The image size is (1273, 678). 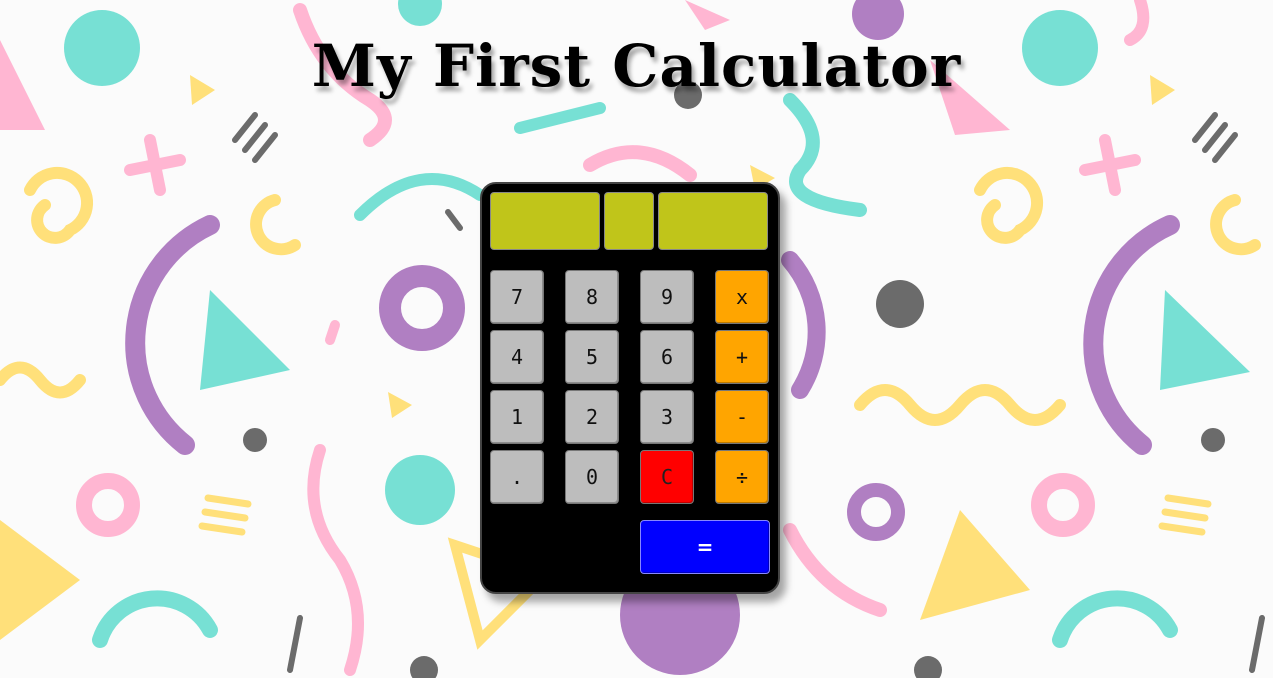 I want to click on key-5-button: 5, so click(x=592, y=357).